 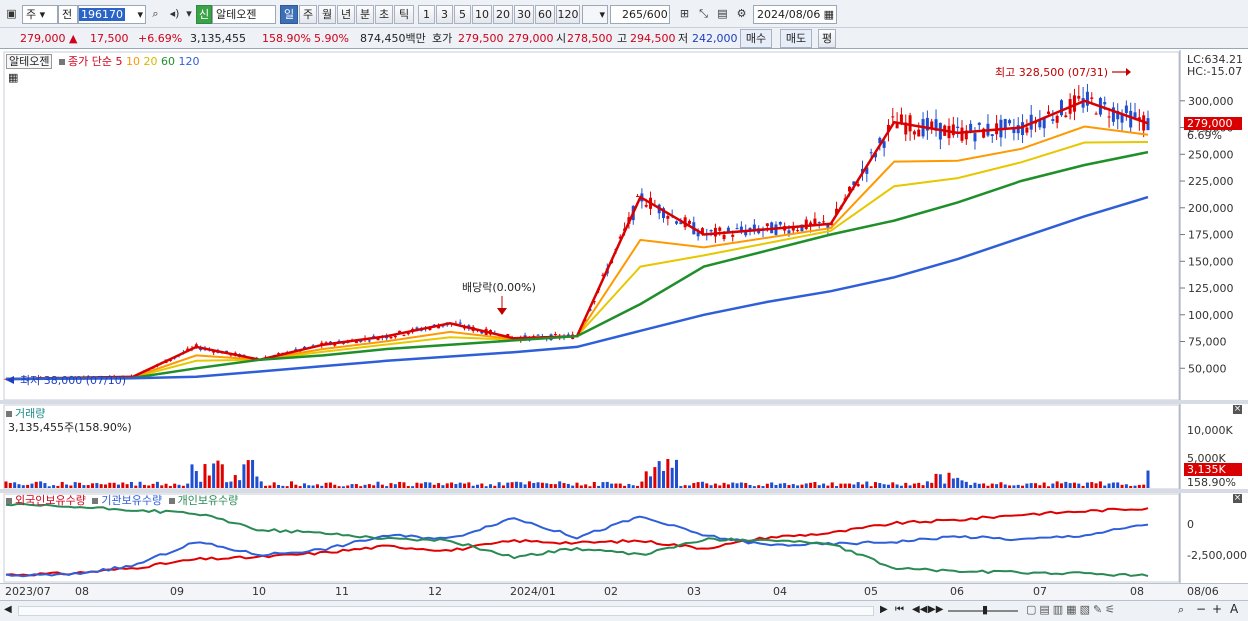 What do you see at coordinates (426, 14) in the screenshot?
I see `interval-1-button: 1` at bounding box center [426, 14].